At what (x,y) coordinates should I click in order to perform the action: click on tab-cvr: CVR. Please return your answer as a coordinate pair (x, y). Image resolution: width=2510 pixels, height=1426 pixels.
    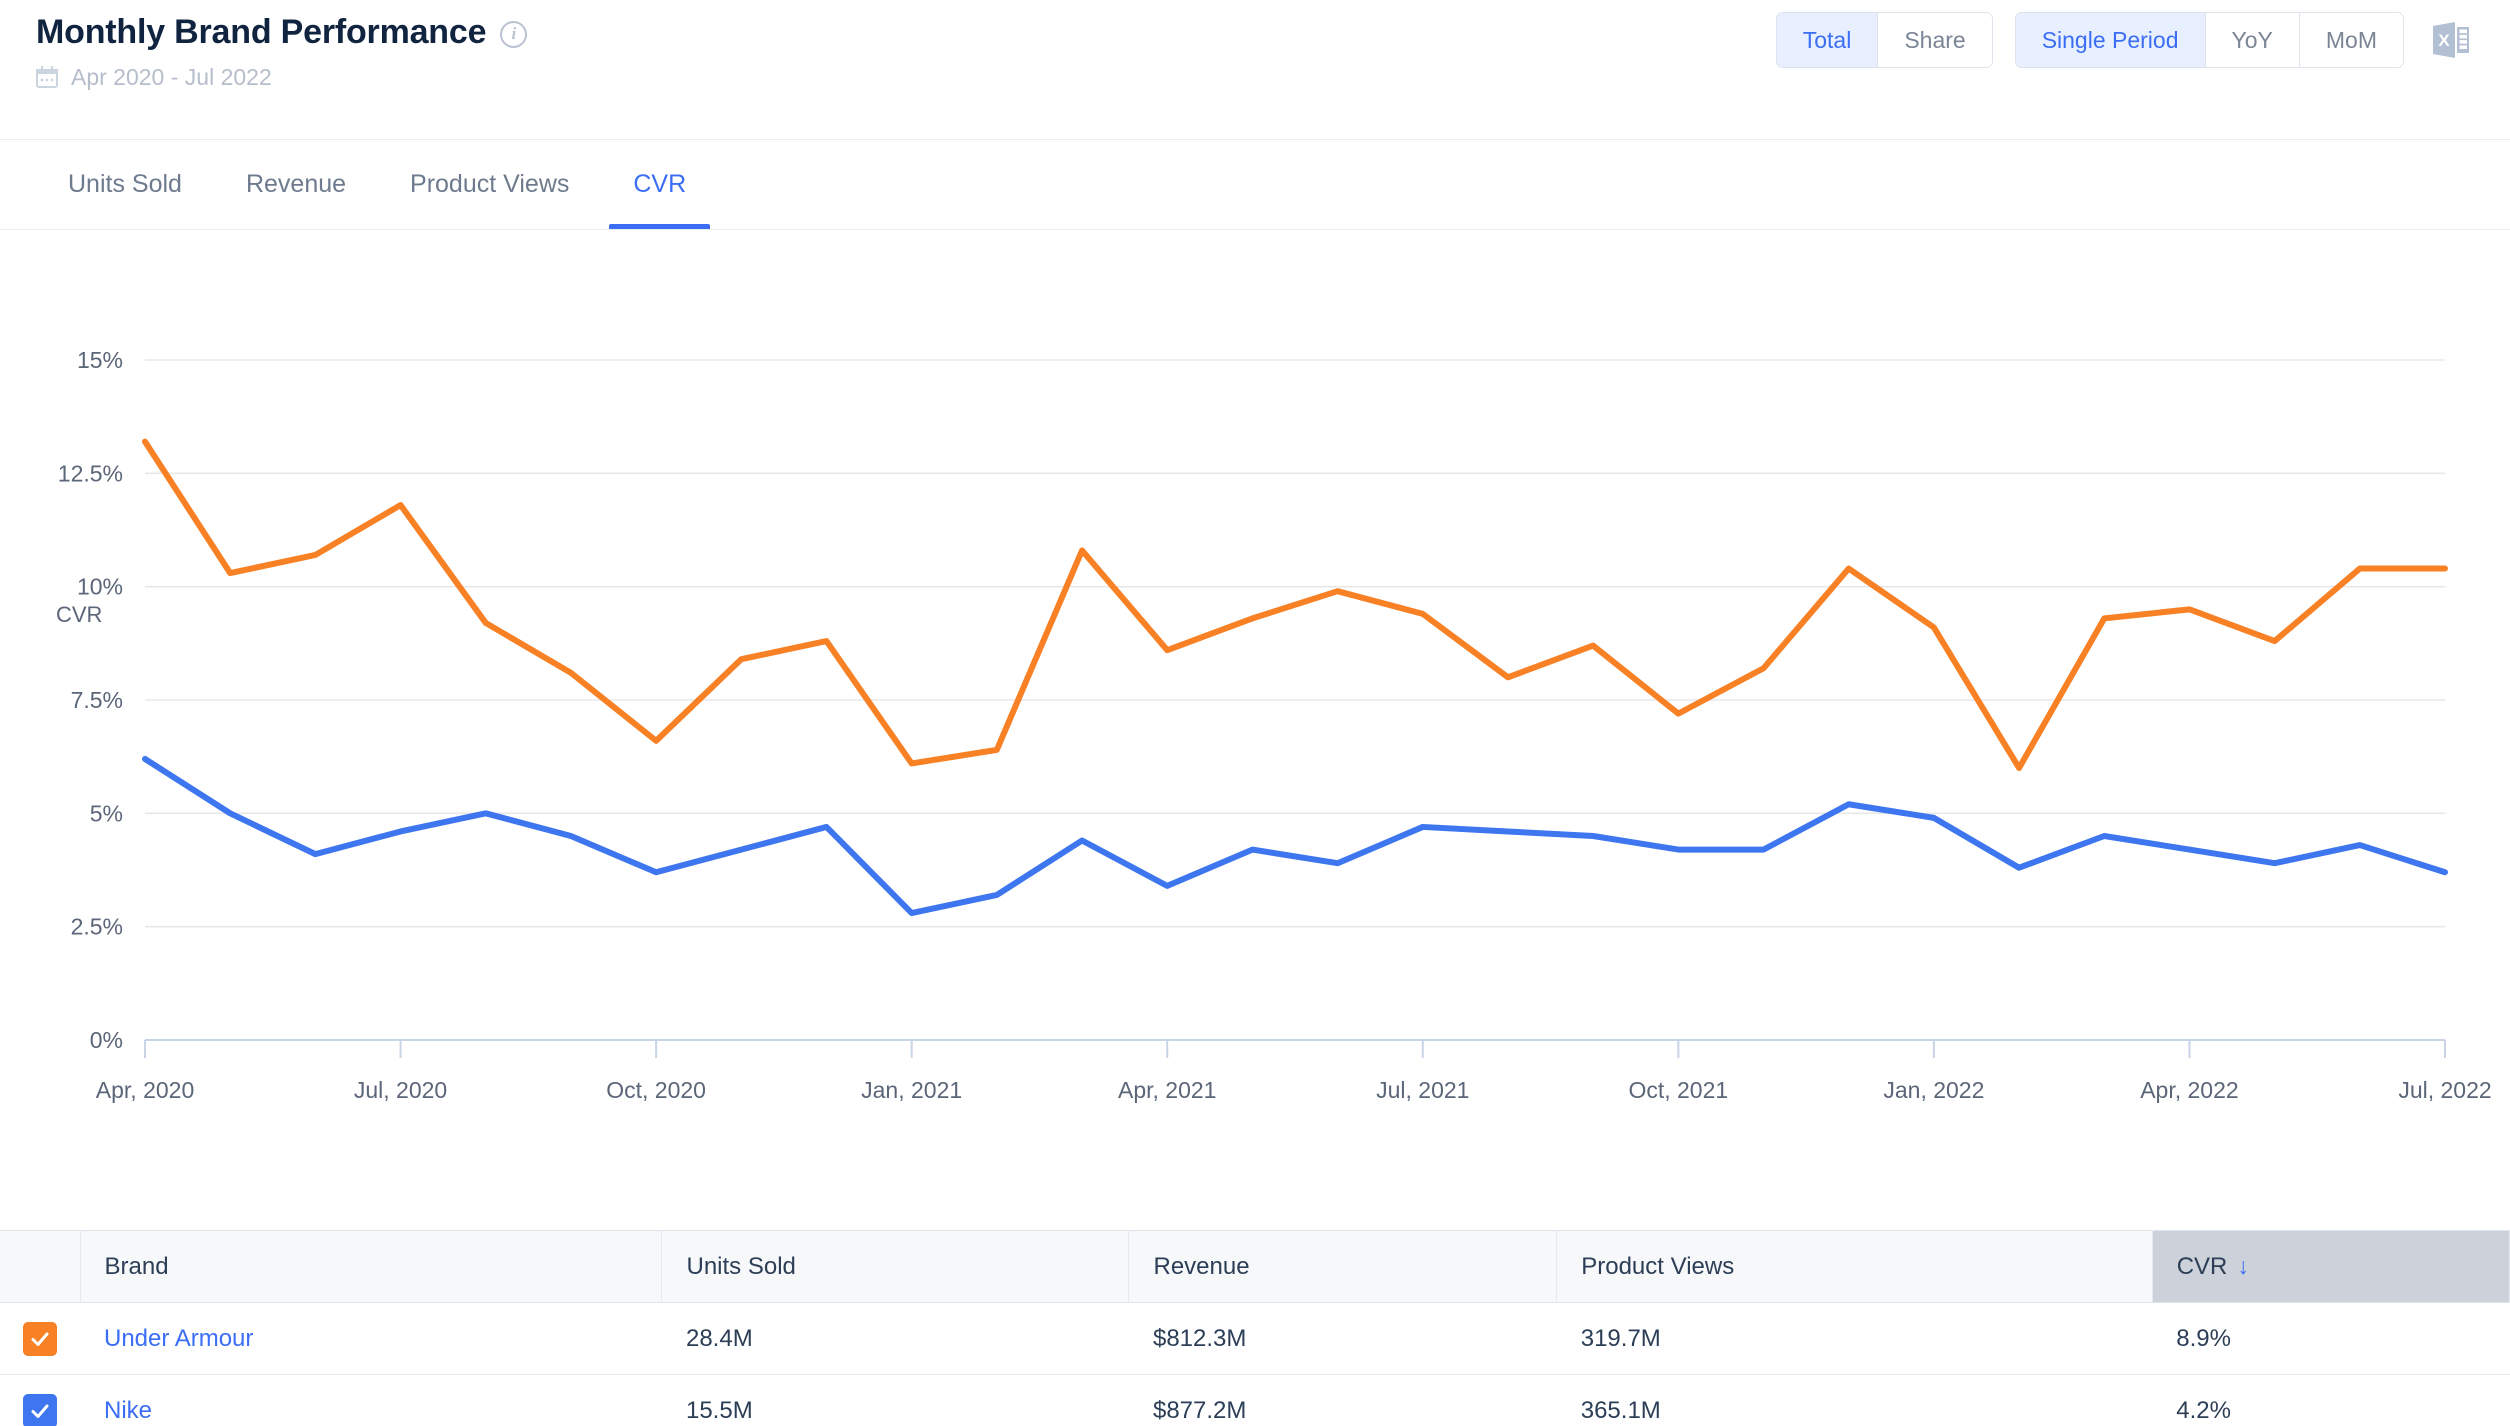
    Looking at the image, I should click on (659, 184).